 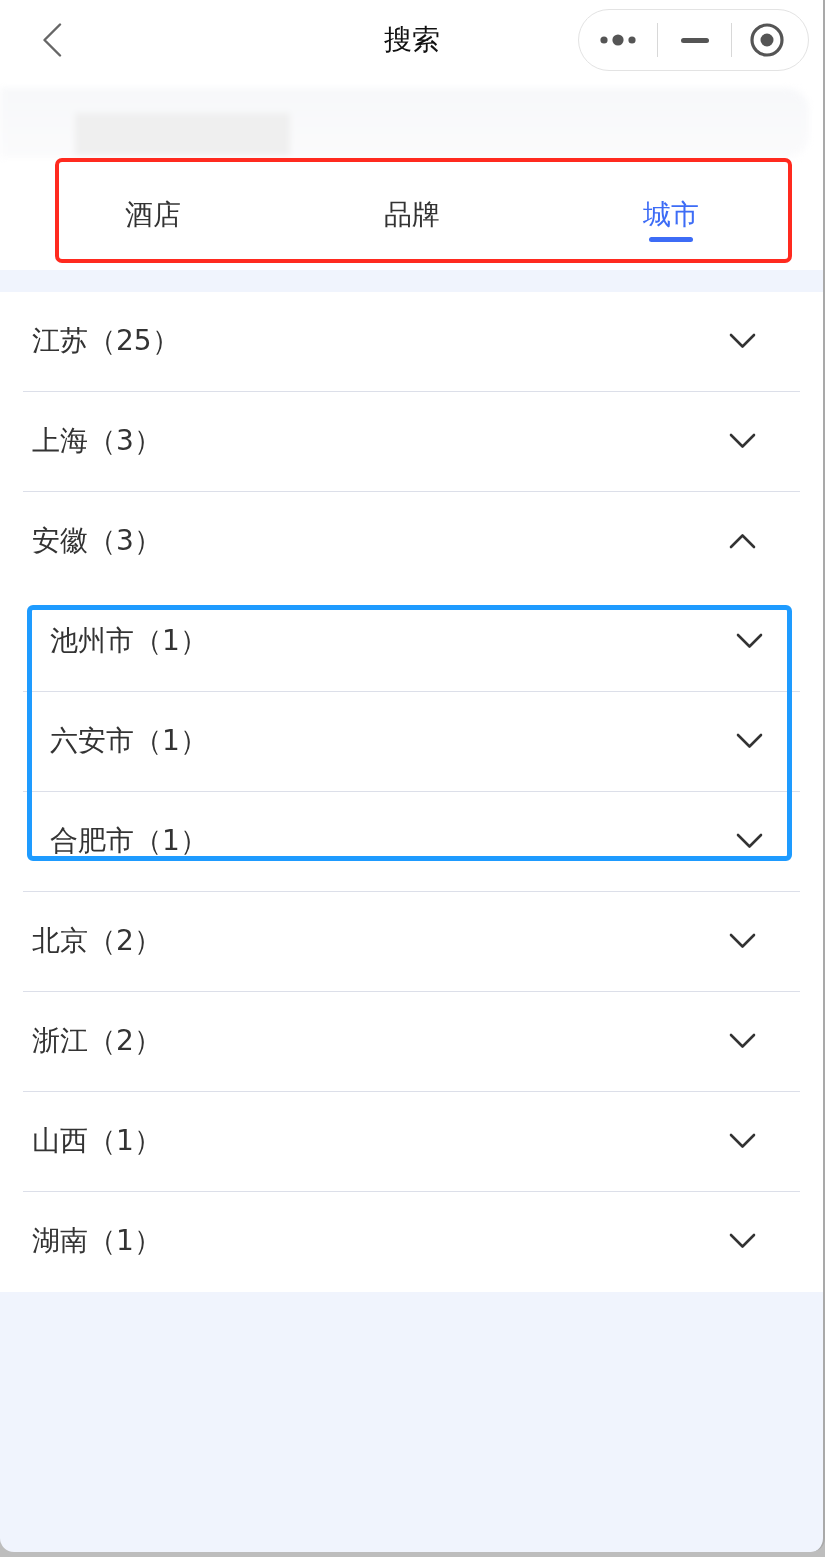 I want to click on minus-icon, so click(x=694, y=40).